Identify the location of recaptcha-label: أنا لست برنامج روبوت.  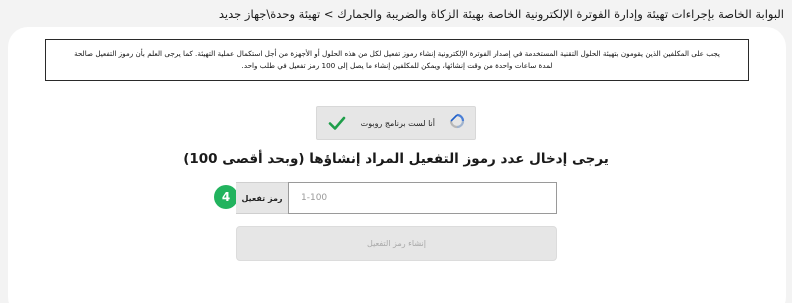
(397, 123).